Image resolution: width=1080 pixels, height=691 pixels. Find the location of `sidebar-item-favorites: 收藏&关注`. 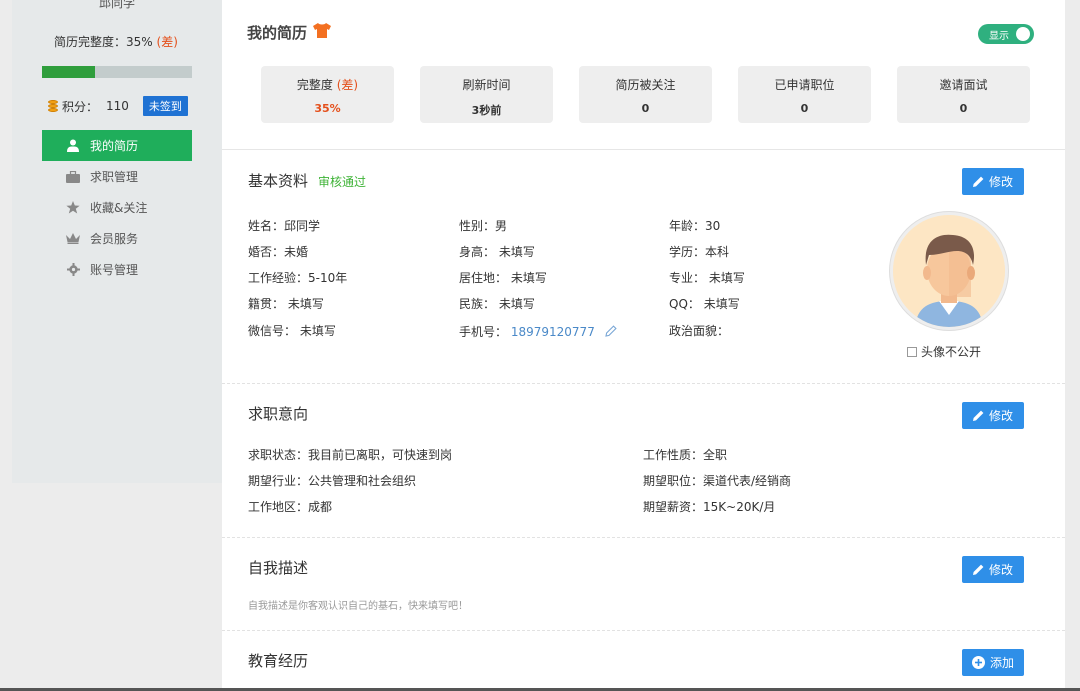

sidebar-item-favorites: 收藏&关注 is located at coordinates (117, 207).